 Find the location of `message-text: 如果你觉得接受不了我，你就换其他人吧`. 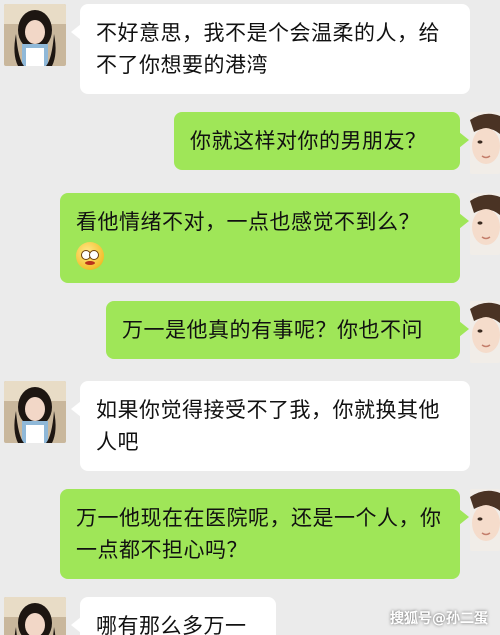

message-text: 如果你觉得接受不了我，你就换其他人吧 is located at coordinates (268, 426).